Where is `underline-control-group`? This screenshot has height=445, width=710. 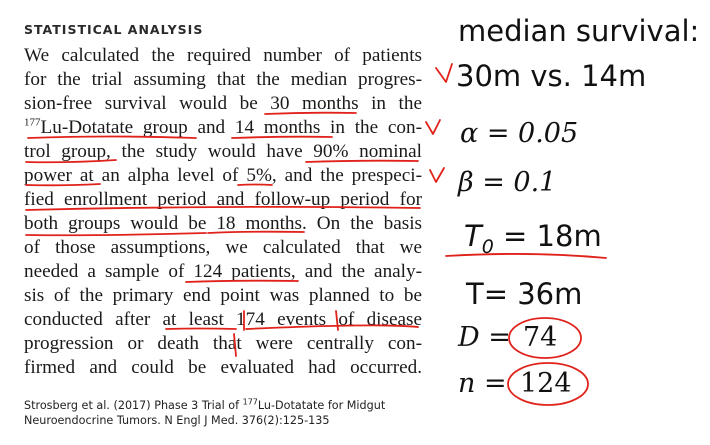 underline-control-group is located at coordinates (71, 161).